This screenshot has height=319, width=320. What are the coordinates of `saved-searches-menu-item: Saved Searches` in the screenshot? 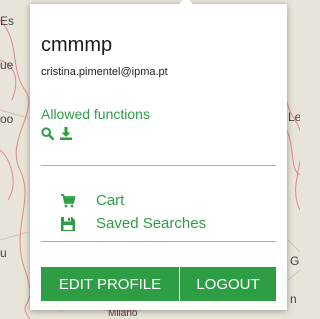 It's located at (133, 223).